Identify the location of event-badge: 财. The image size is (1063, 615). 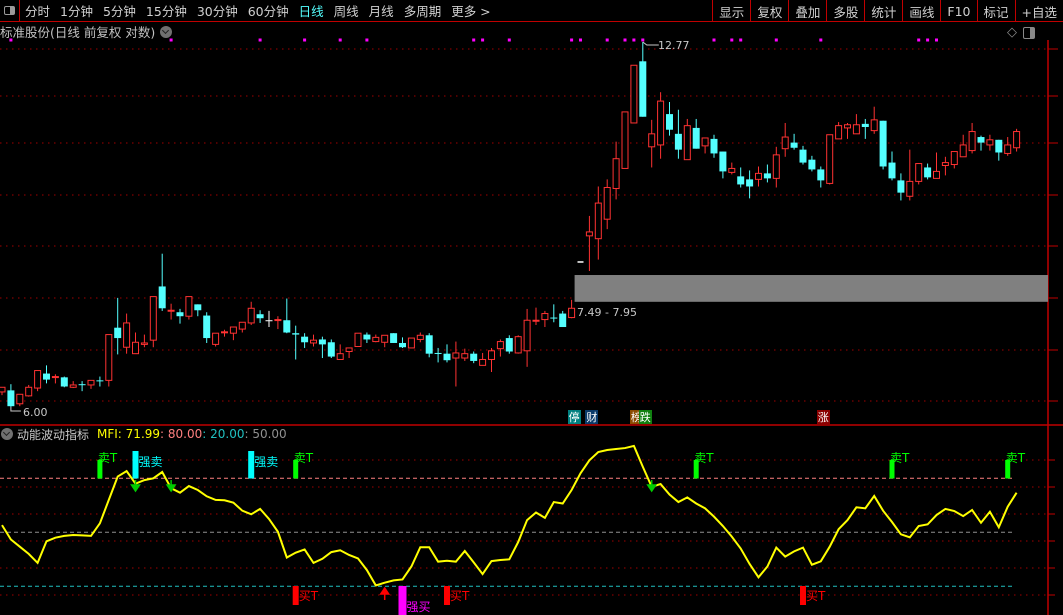
(592, 417).